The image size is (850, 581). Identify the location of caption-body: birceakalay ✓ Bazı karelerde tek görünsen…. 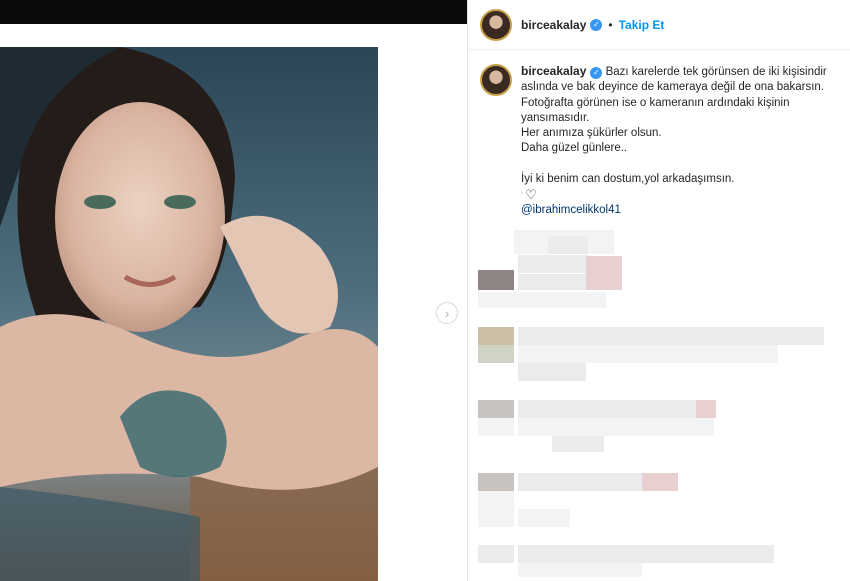
(680, 141).